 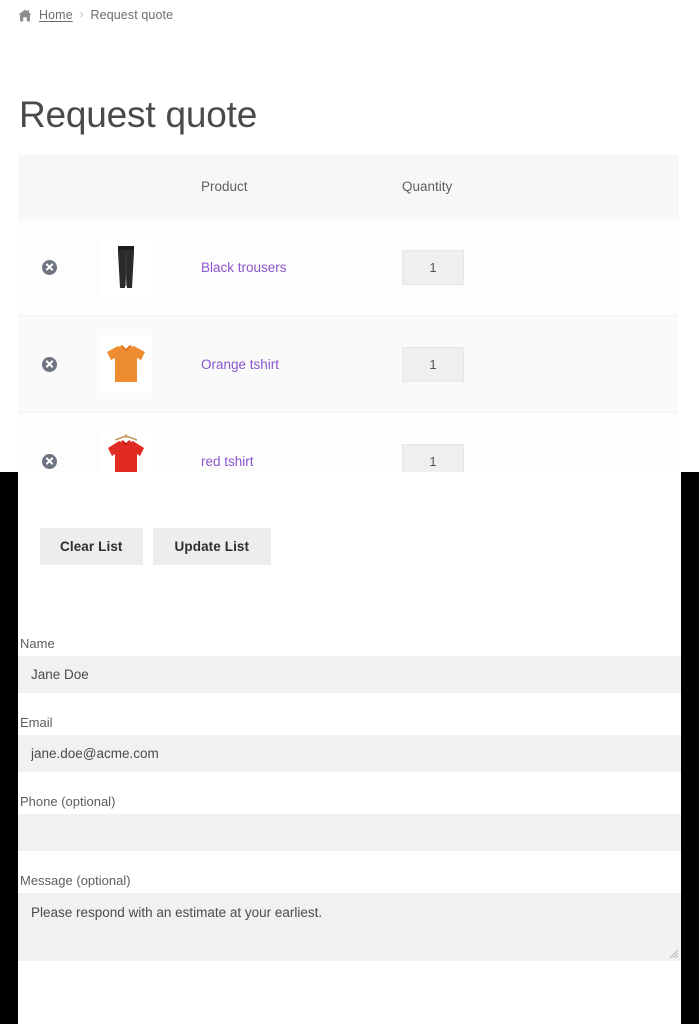 I want to click on product-name-link: Black trousers, so click(x=277, y=267).